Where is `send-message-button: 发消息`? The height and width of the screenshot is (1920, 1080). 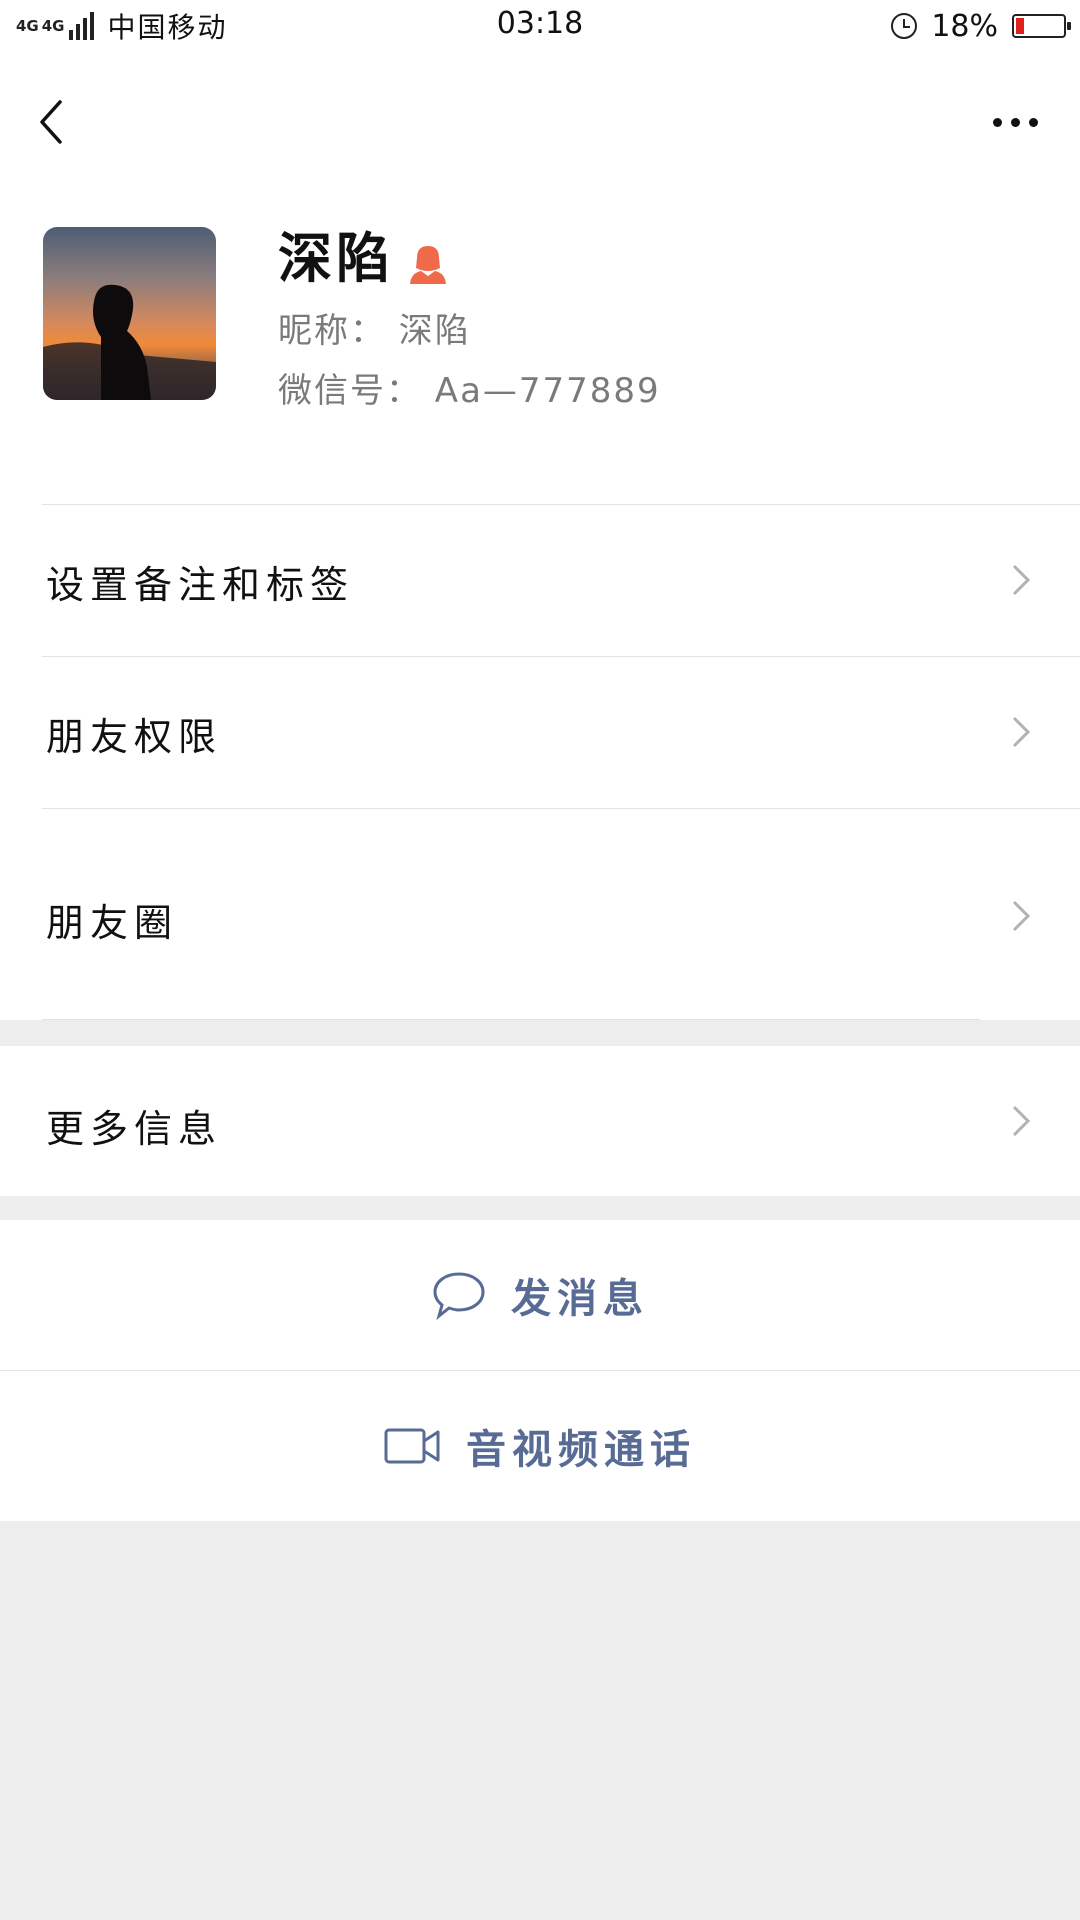
send-message-button: 发消息 is located at coordinates (540, 1295).